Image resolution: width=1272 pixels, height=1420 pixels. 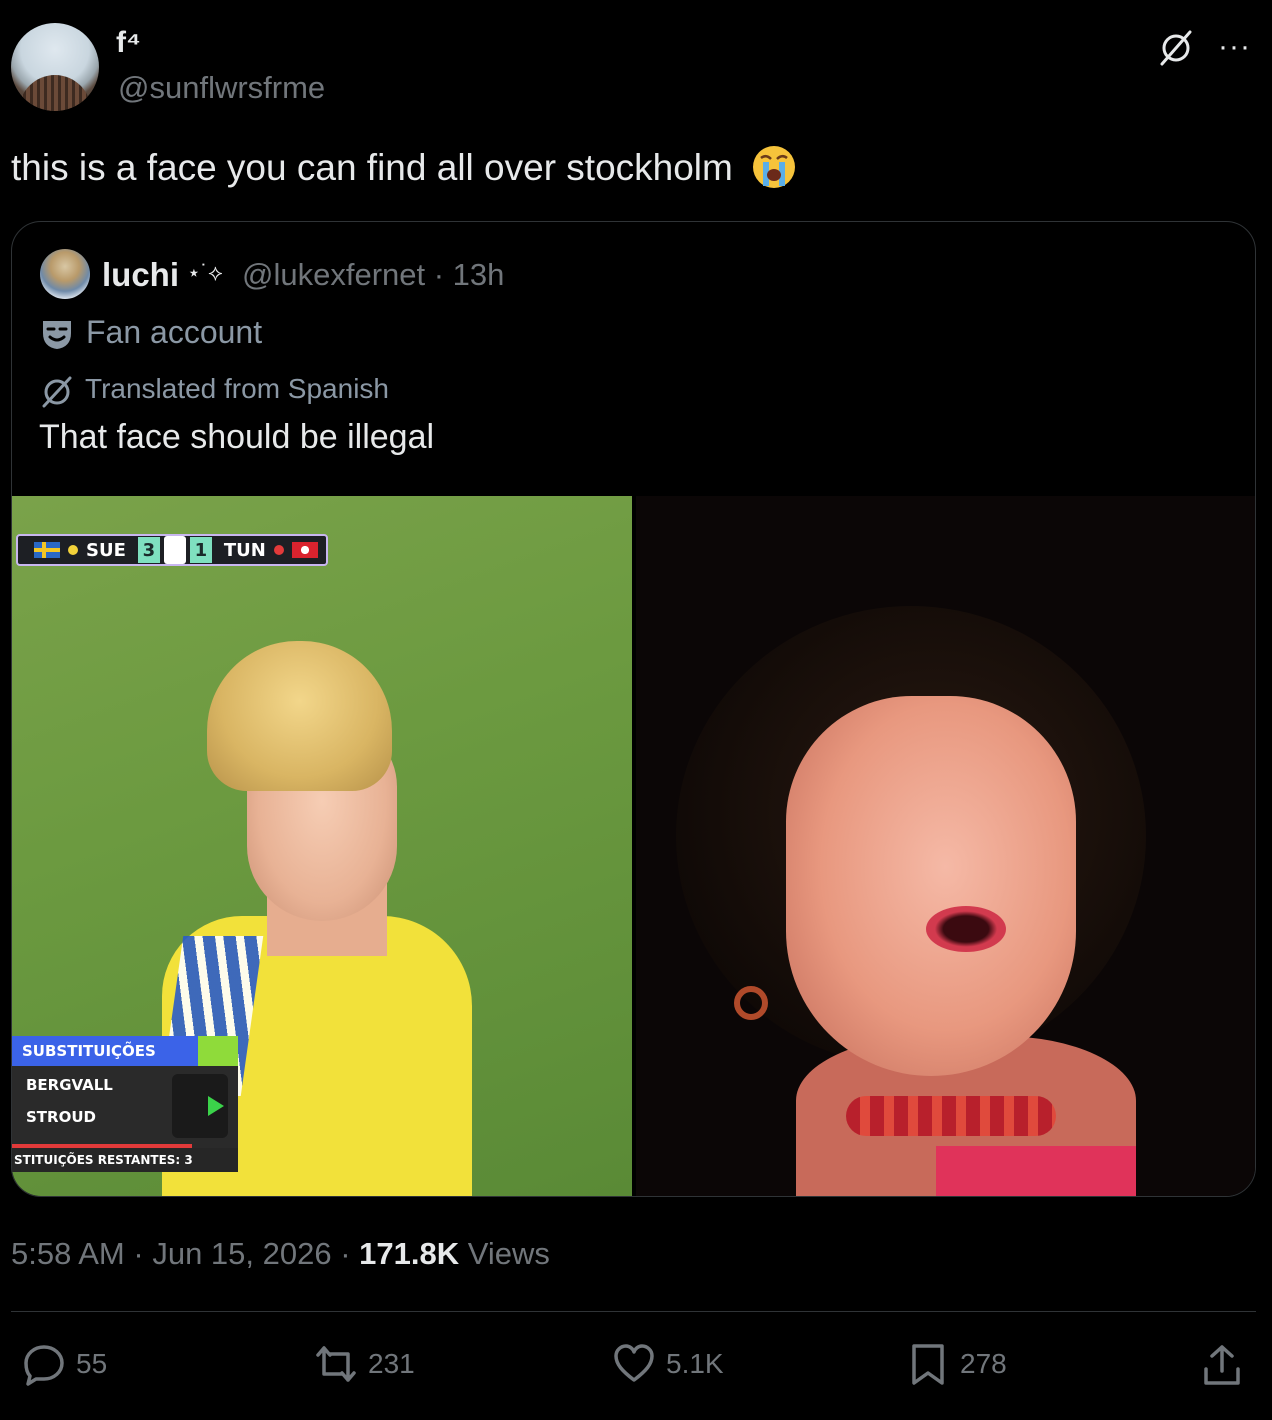 What do you see at coordinates (774, 167) in the screenshot?
I see `loudly-crying-face-icon` at bounding box center [774, 167].